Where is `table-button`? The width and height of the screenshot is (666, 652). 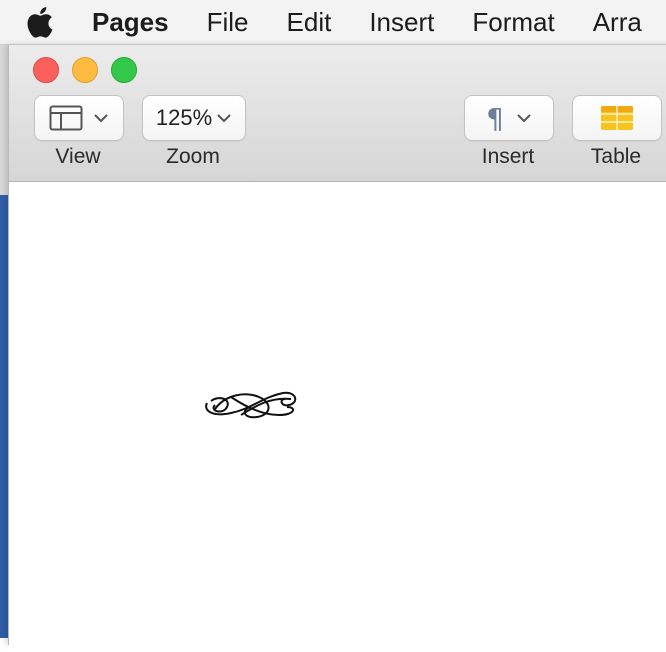 table-button is located at coordinates (617, 118).